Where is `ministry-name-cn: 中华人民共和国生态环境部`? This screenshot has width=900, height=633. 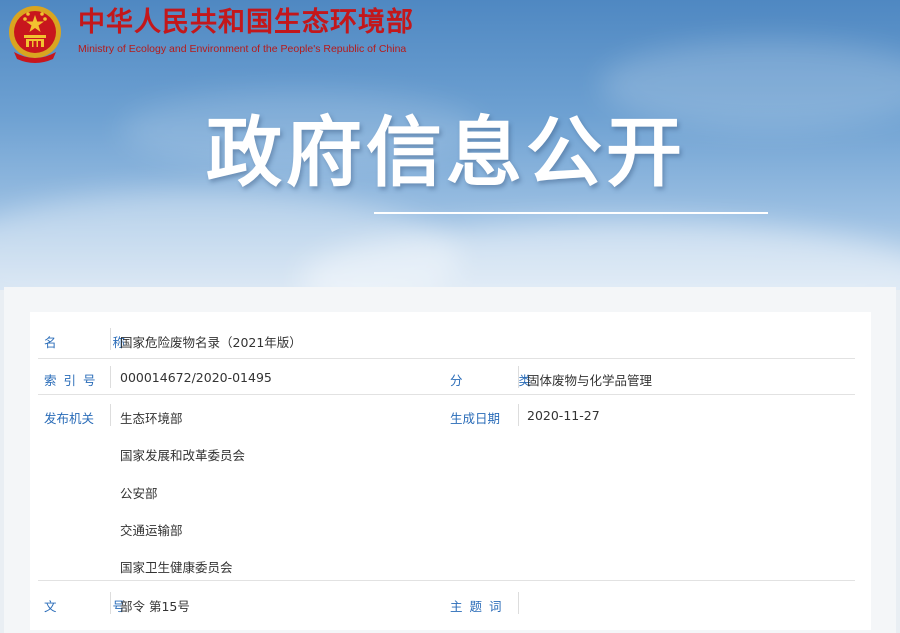
ministry-name-cn: 中华人民共和国生态环境部 is located at coordinates (246, 22).